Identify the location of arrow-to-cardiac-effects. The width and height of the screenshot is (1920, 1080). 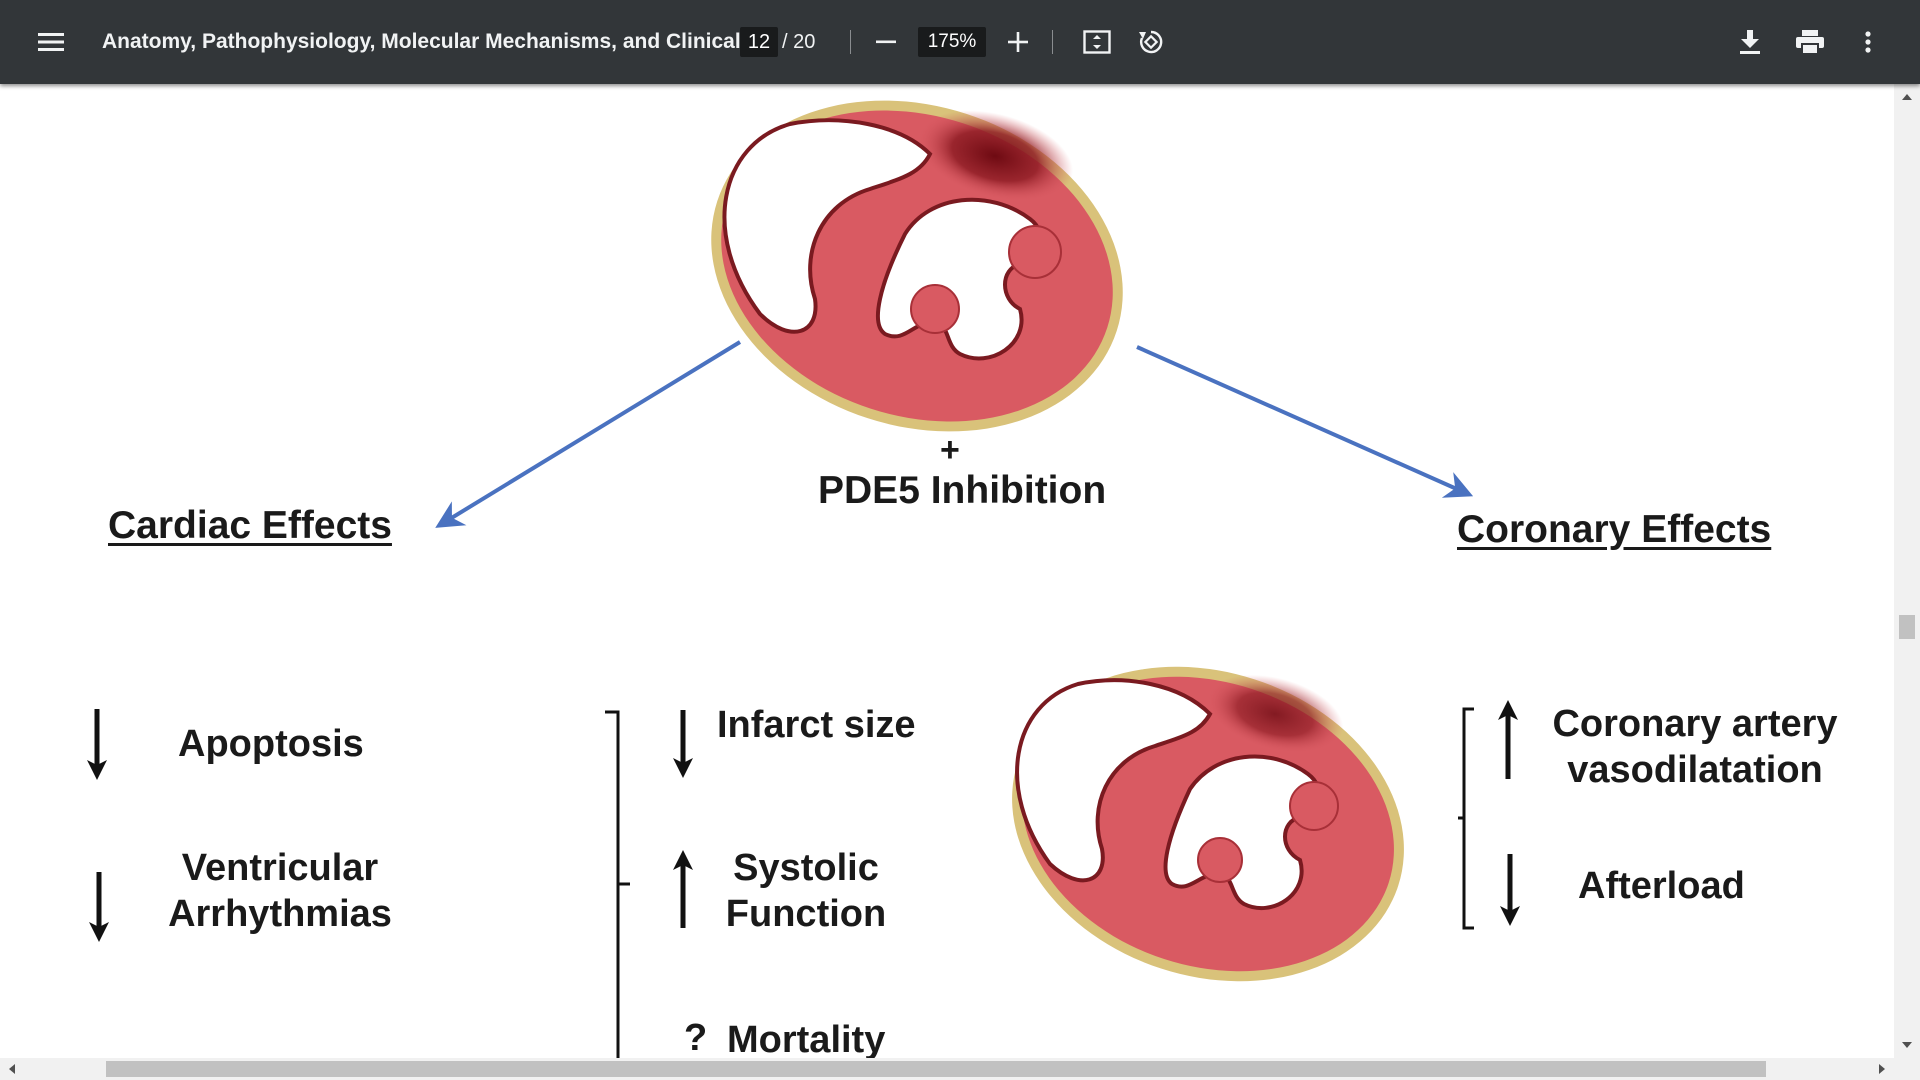
(588, 434).